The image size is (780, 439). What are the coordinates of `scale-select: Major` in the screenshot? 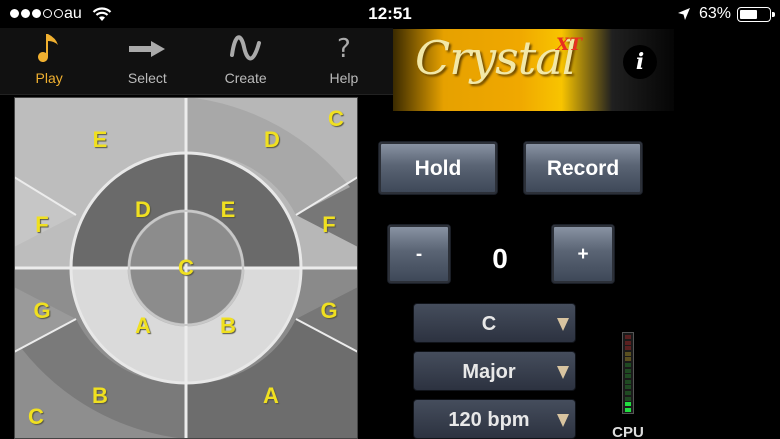 It's located at (494, 371).